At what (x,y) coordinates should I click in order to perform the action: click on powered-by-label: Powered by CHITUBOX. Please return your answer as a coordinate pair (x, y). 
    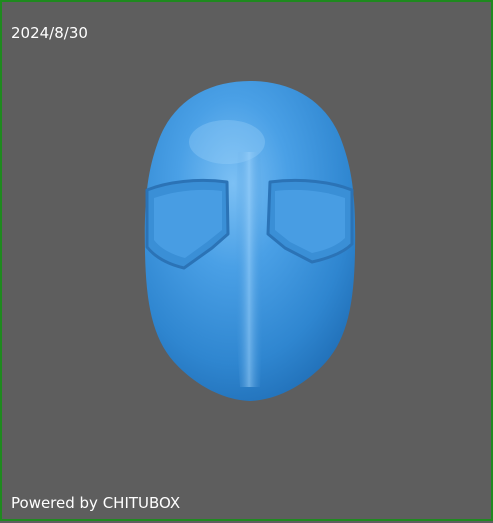
    Looking at the image, I should click on (96, 503).